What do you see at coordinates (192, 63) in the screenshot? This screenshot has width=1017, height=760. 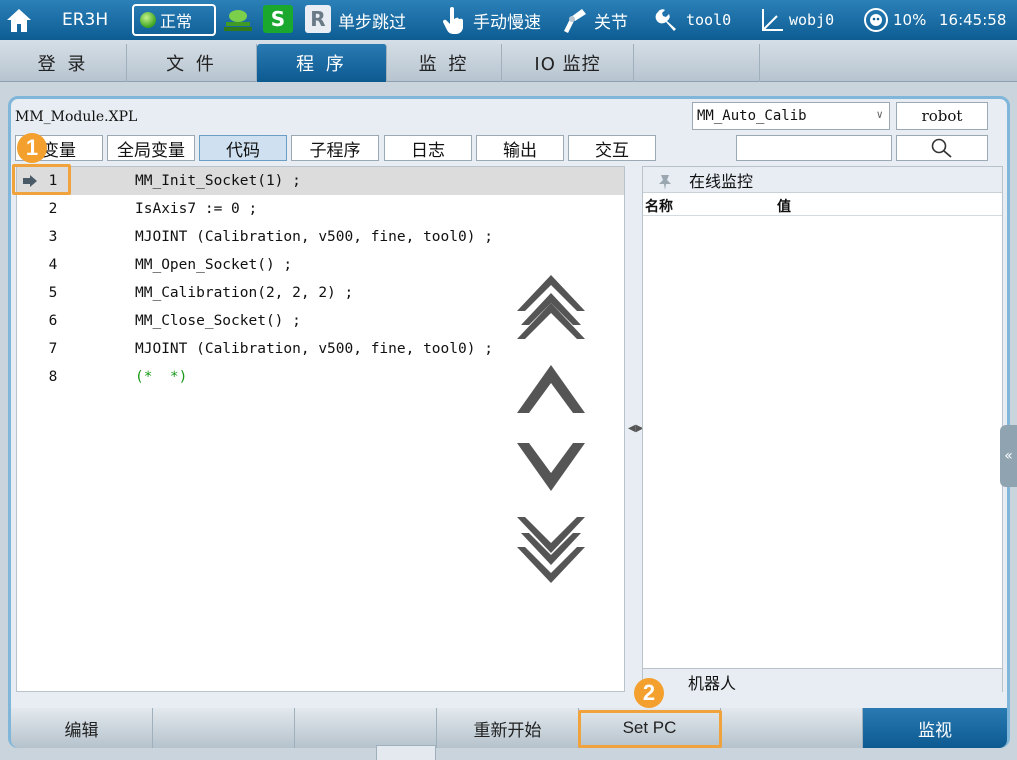 I see `tab-file: 文 件` at bounding box center [192, 63].